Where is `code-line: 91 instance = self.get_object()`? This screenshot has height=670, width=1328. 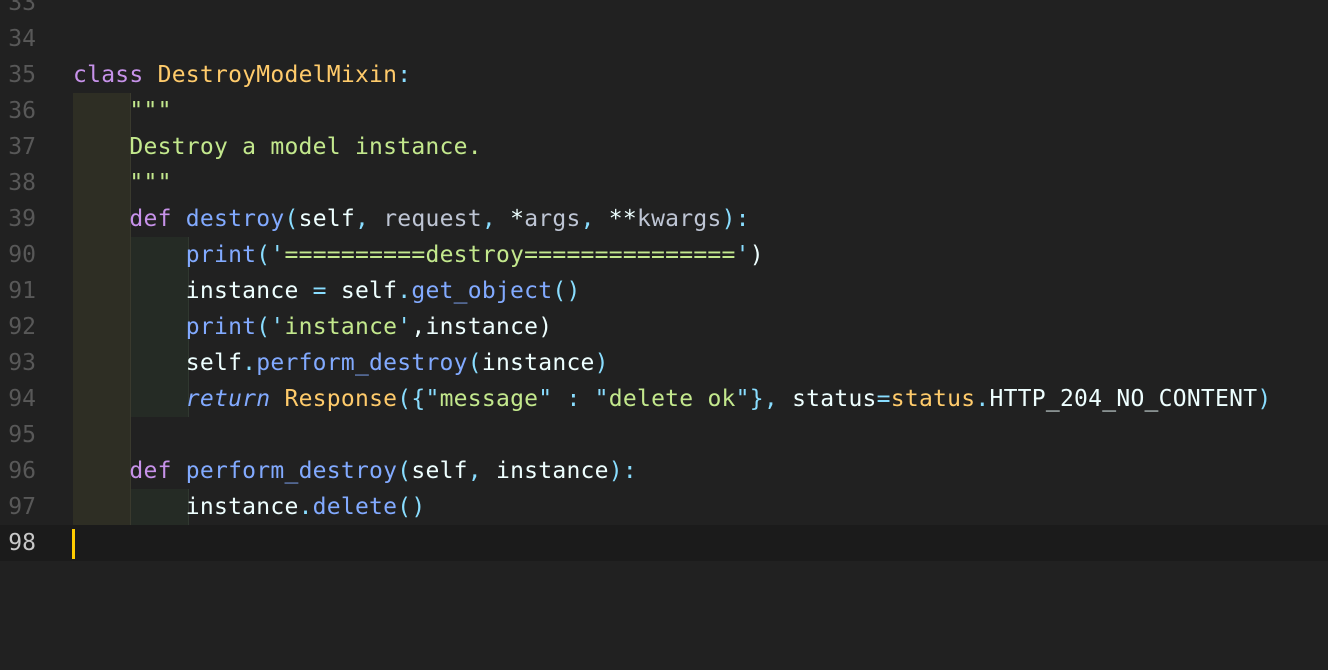 code-line: 91 instance = self.get_object() is located at coordinates (664, 291).